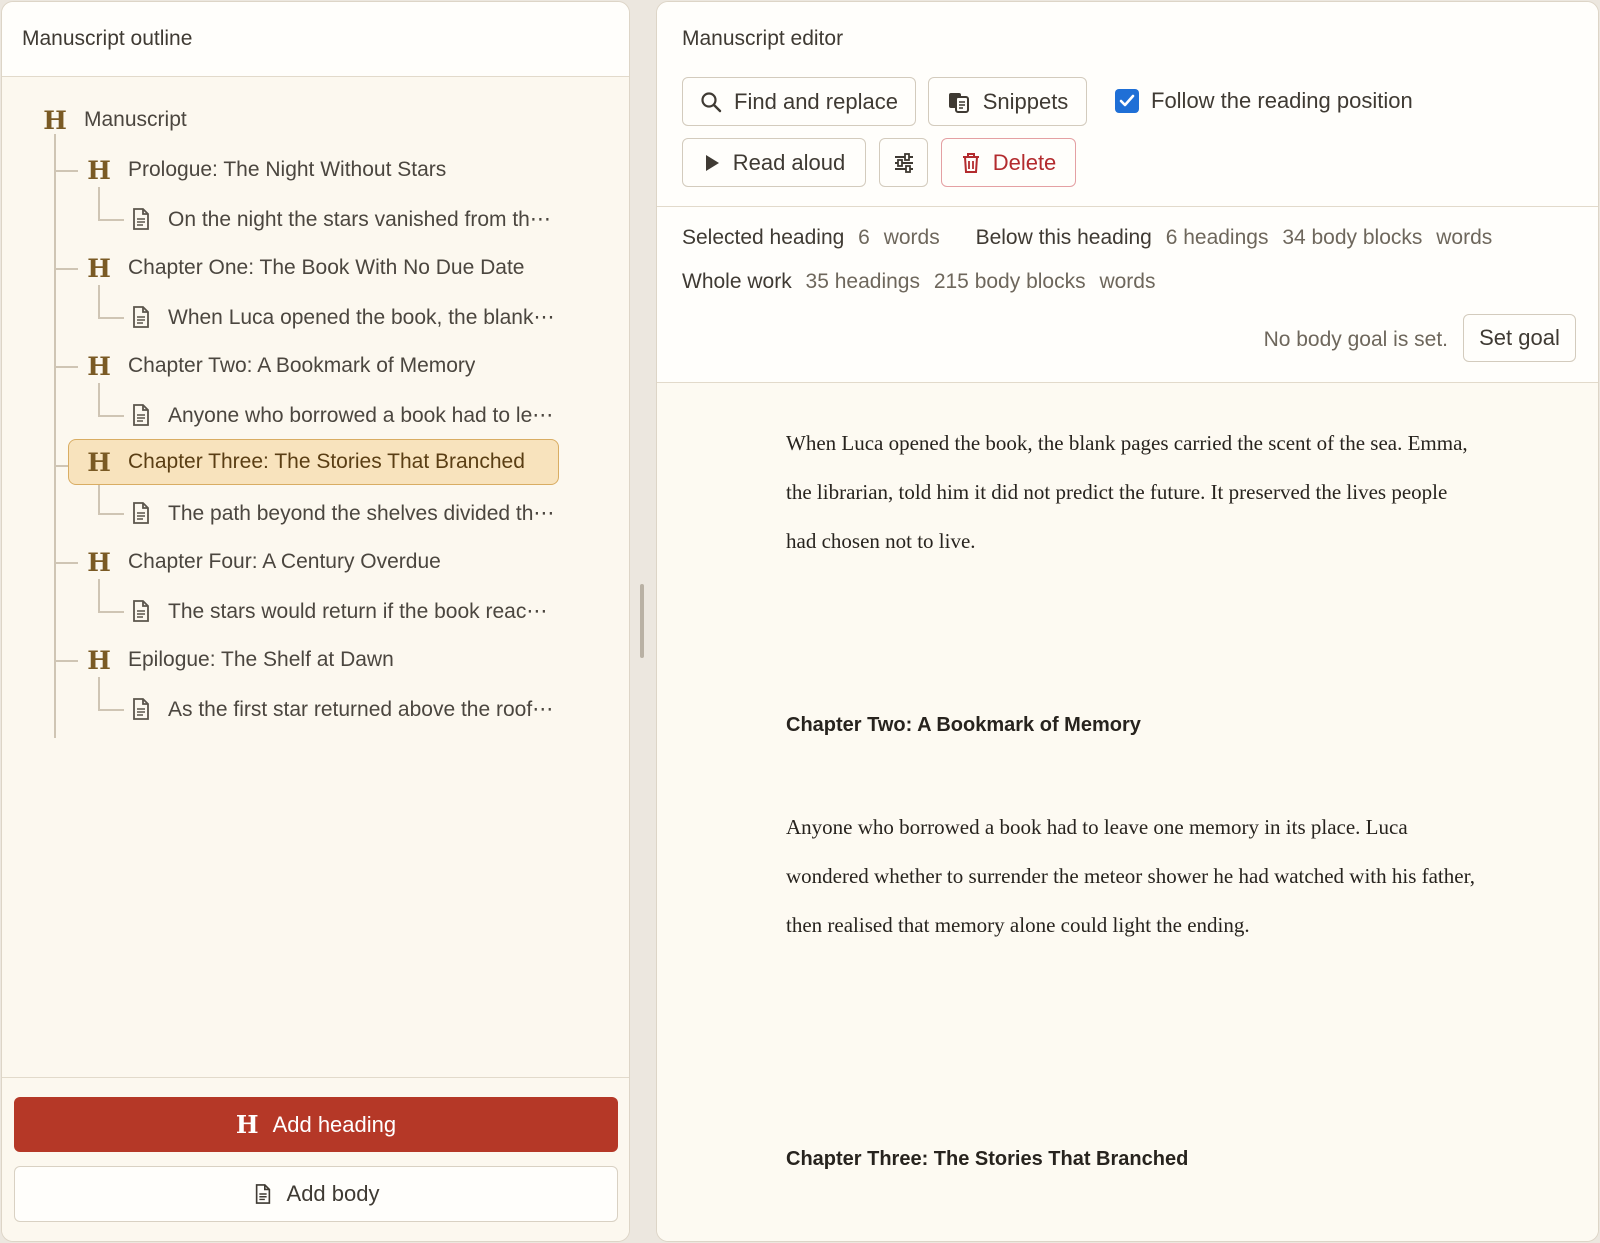  I want to click on outline-heading-label: Chapter One: The Book With No Due Date, so click(326, 267).